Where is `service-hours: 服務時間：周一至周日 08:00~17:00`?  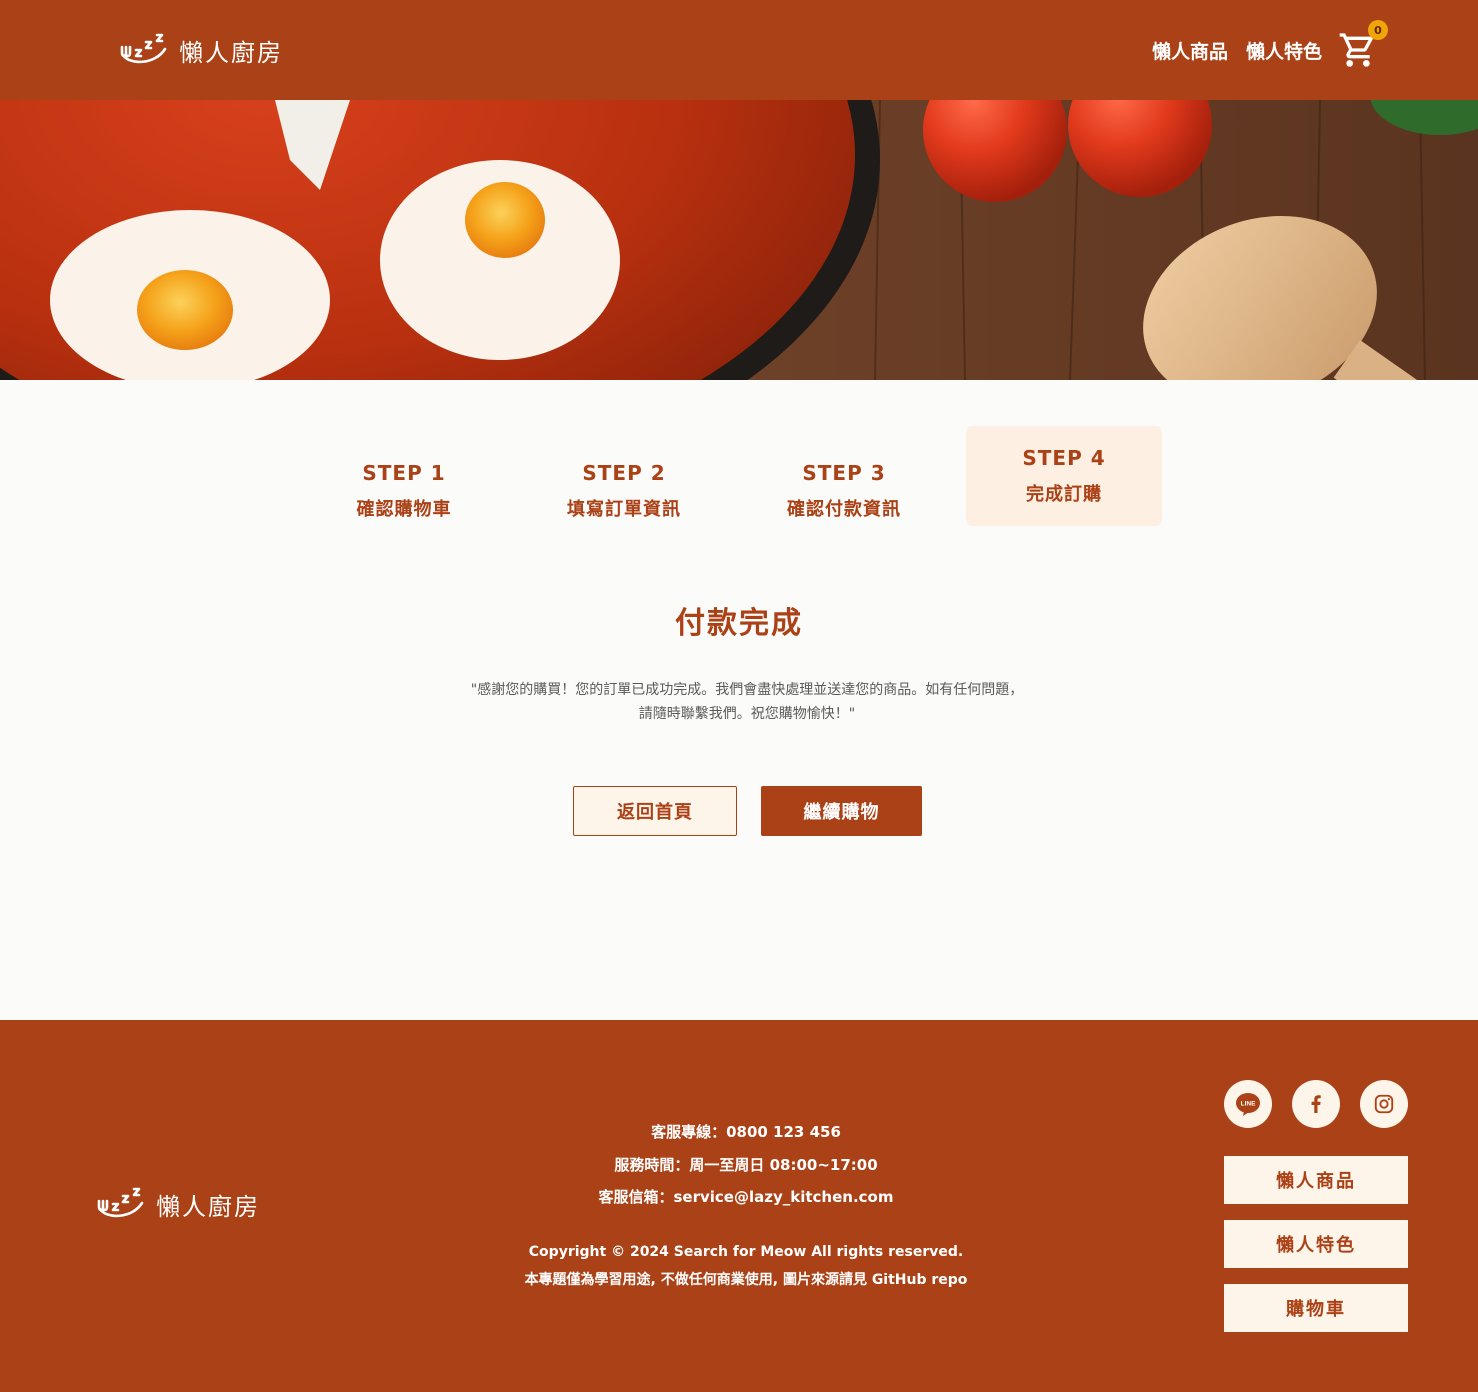
service-hours: 服務時間：周一至周日 08:00~17:00 is located at coordinates (746, 1164).